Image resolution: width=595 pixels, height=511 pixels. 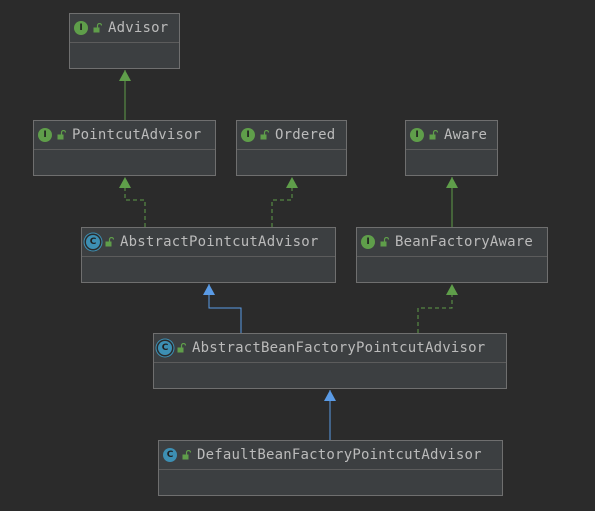 I want to click on edge-bean-factory-aware-to-aware, so click(x=452, y=202).